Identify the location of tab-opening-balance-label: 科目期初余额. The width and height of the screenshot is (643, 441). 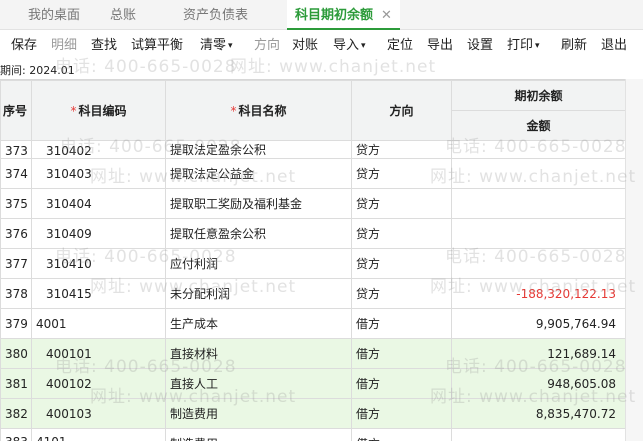
(334, 15).